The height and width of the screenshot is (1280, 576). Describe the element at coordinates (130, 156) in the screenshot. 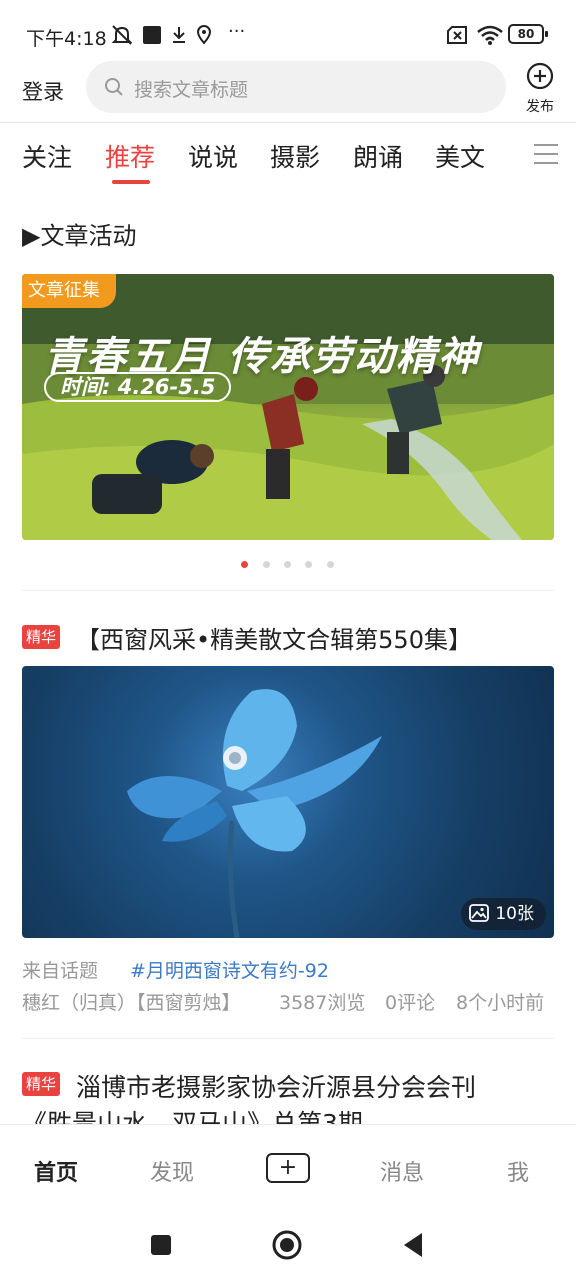

I see `tab-recommend: 推荐` at that location.